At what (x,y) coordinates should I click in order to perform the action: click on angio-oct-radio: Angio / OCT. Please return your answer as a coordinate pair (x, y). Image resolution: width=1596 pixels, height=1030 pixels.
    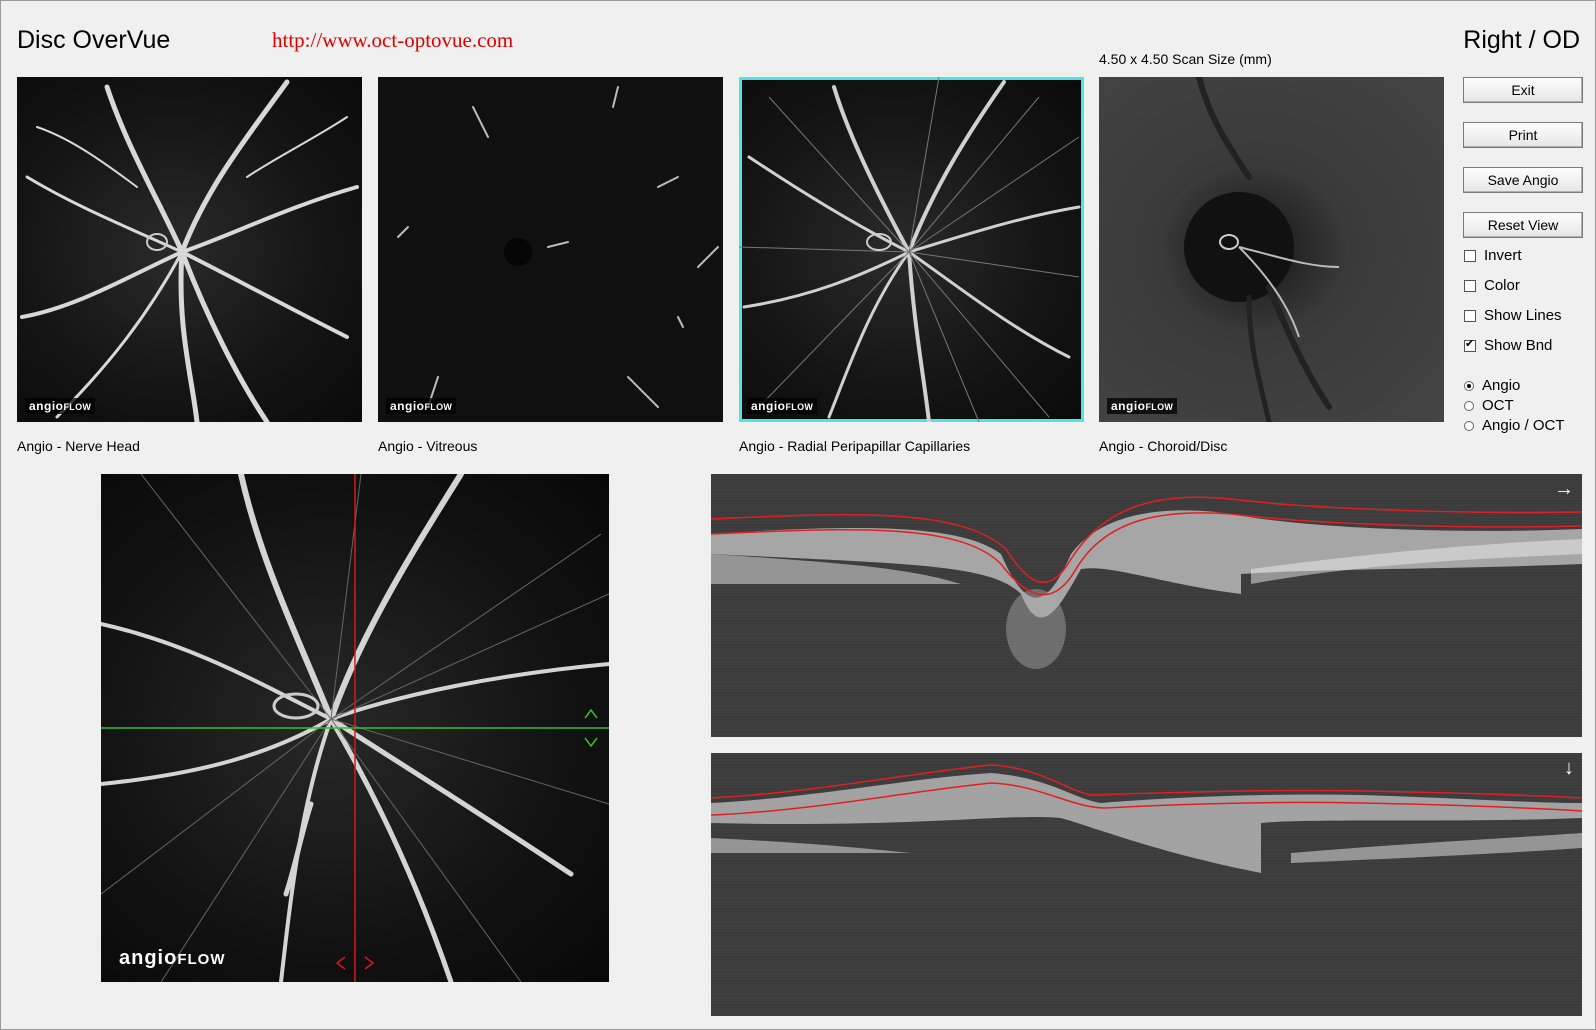
    Looking at the image, I should click on (1514, 425).